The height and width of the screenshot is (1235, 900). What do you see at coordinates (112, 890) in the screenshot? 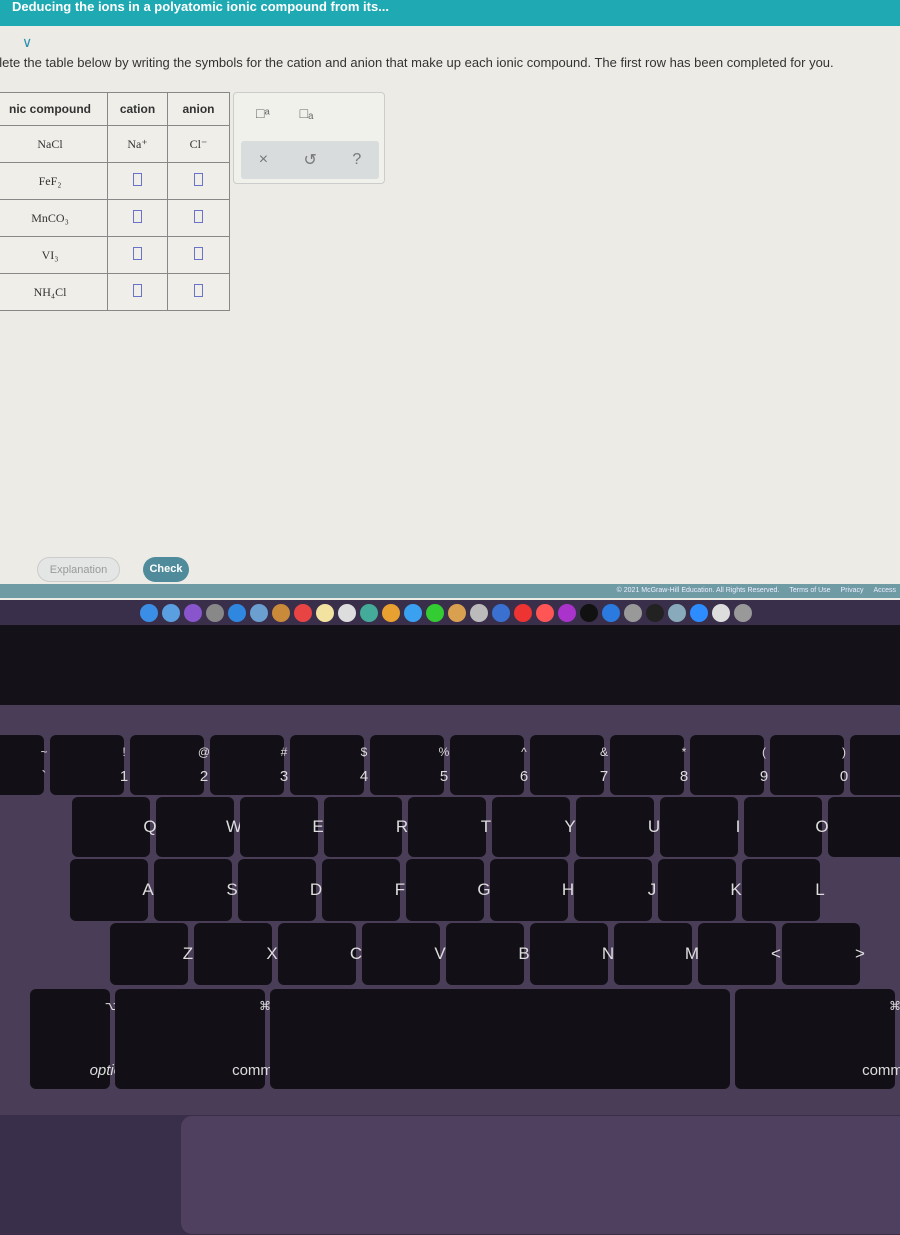
I see `key-A: A` at bounding box center [112, 890].